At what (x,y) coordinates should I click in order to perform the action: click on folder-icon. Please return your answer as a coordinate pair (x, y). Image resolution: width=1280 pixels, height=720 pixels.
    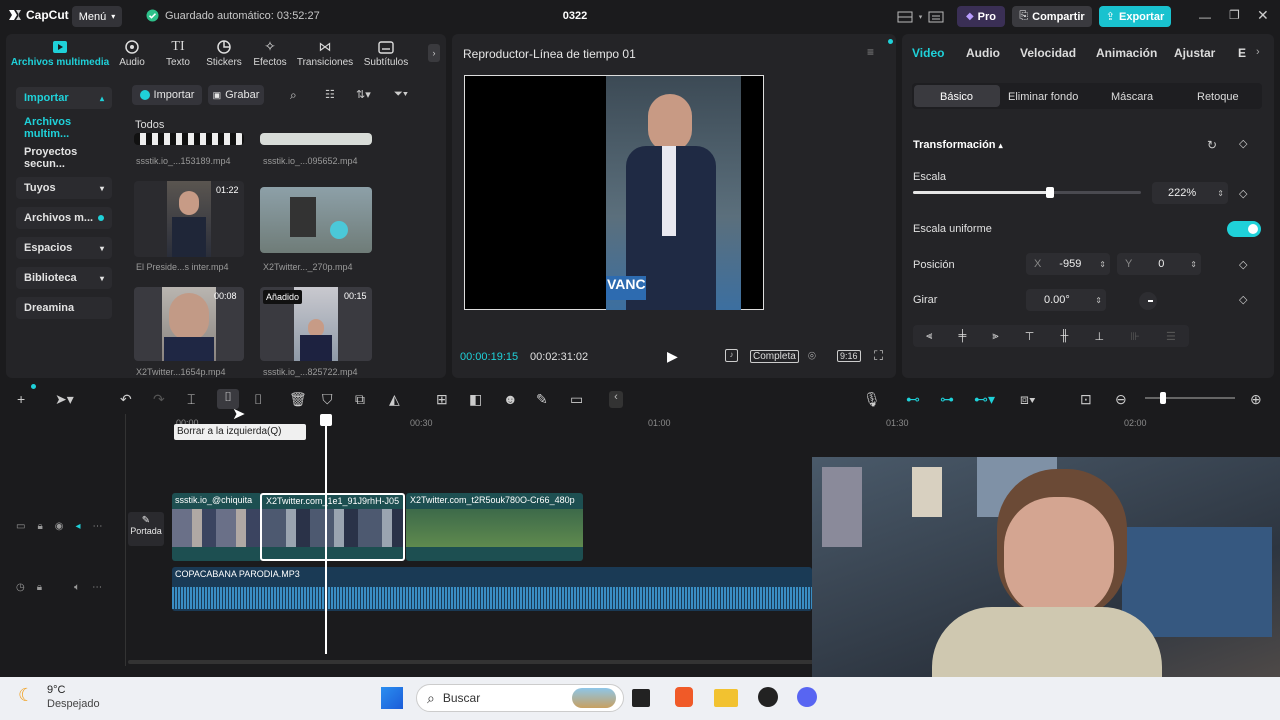
    Looking at the image, I should click on (726, 698).